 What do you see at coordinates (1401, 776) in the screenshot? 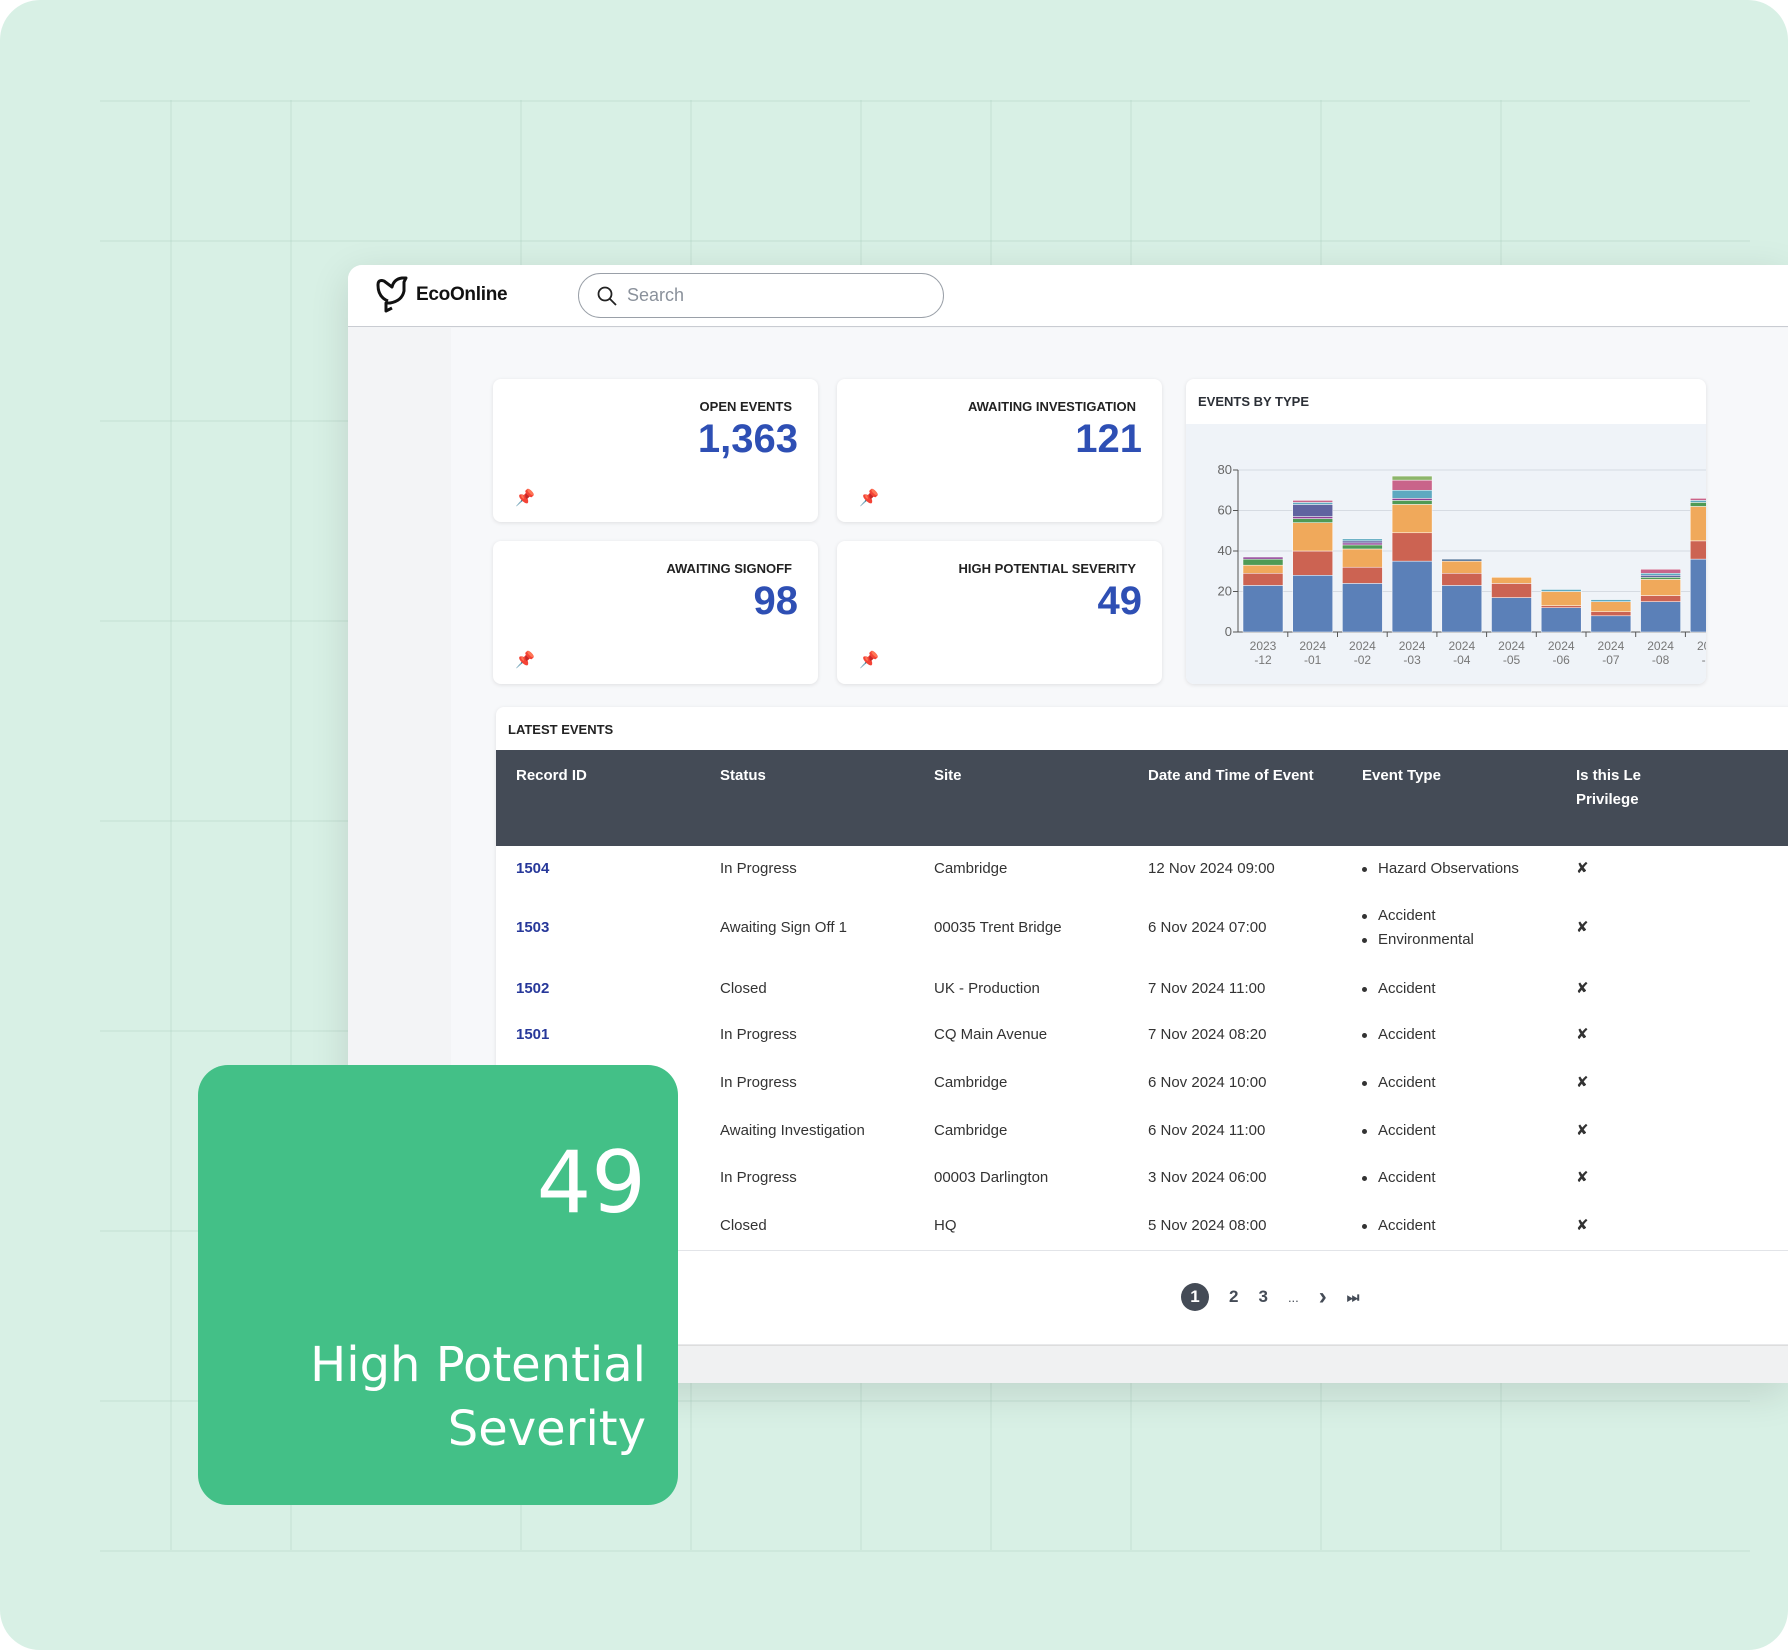
I see `column-header: Event Type` at bounding box center [1401, 776].